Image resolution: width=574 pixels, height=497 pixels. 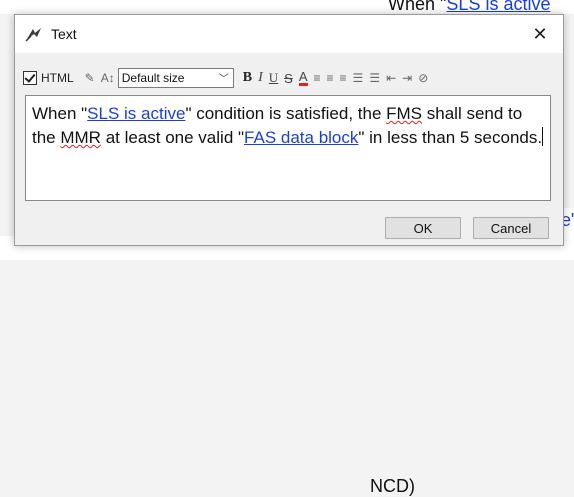 I want to click on dialog-titlebar: Text ✕, so click(x=289, y=34).